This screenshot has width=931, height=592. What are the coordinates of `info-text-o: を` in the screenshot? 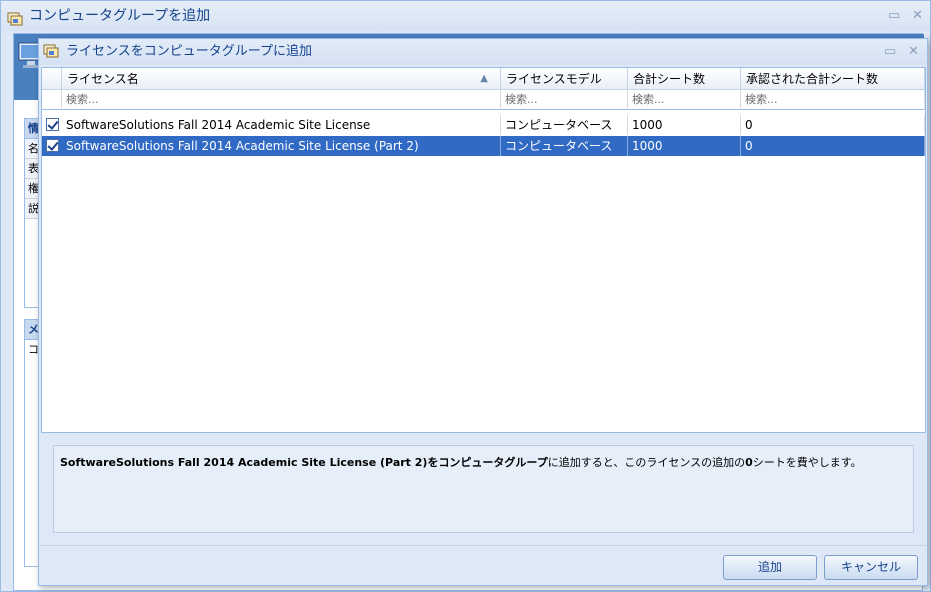 It's located at (433, 462).